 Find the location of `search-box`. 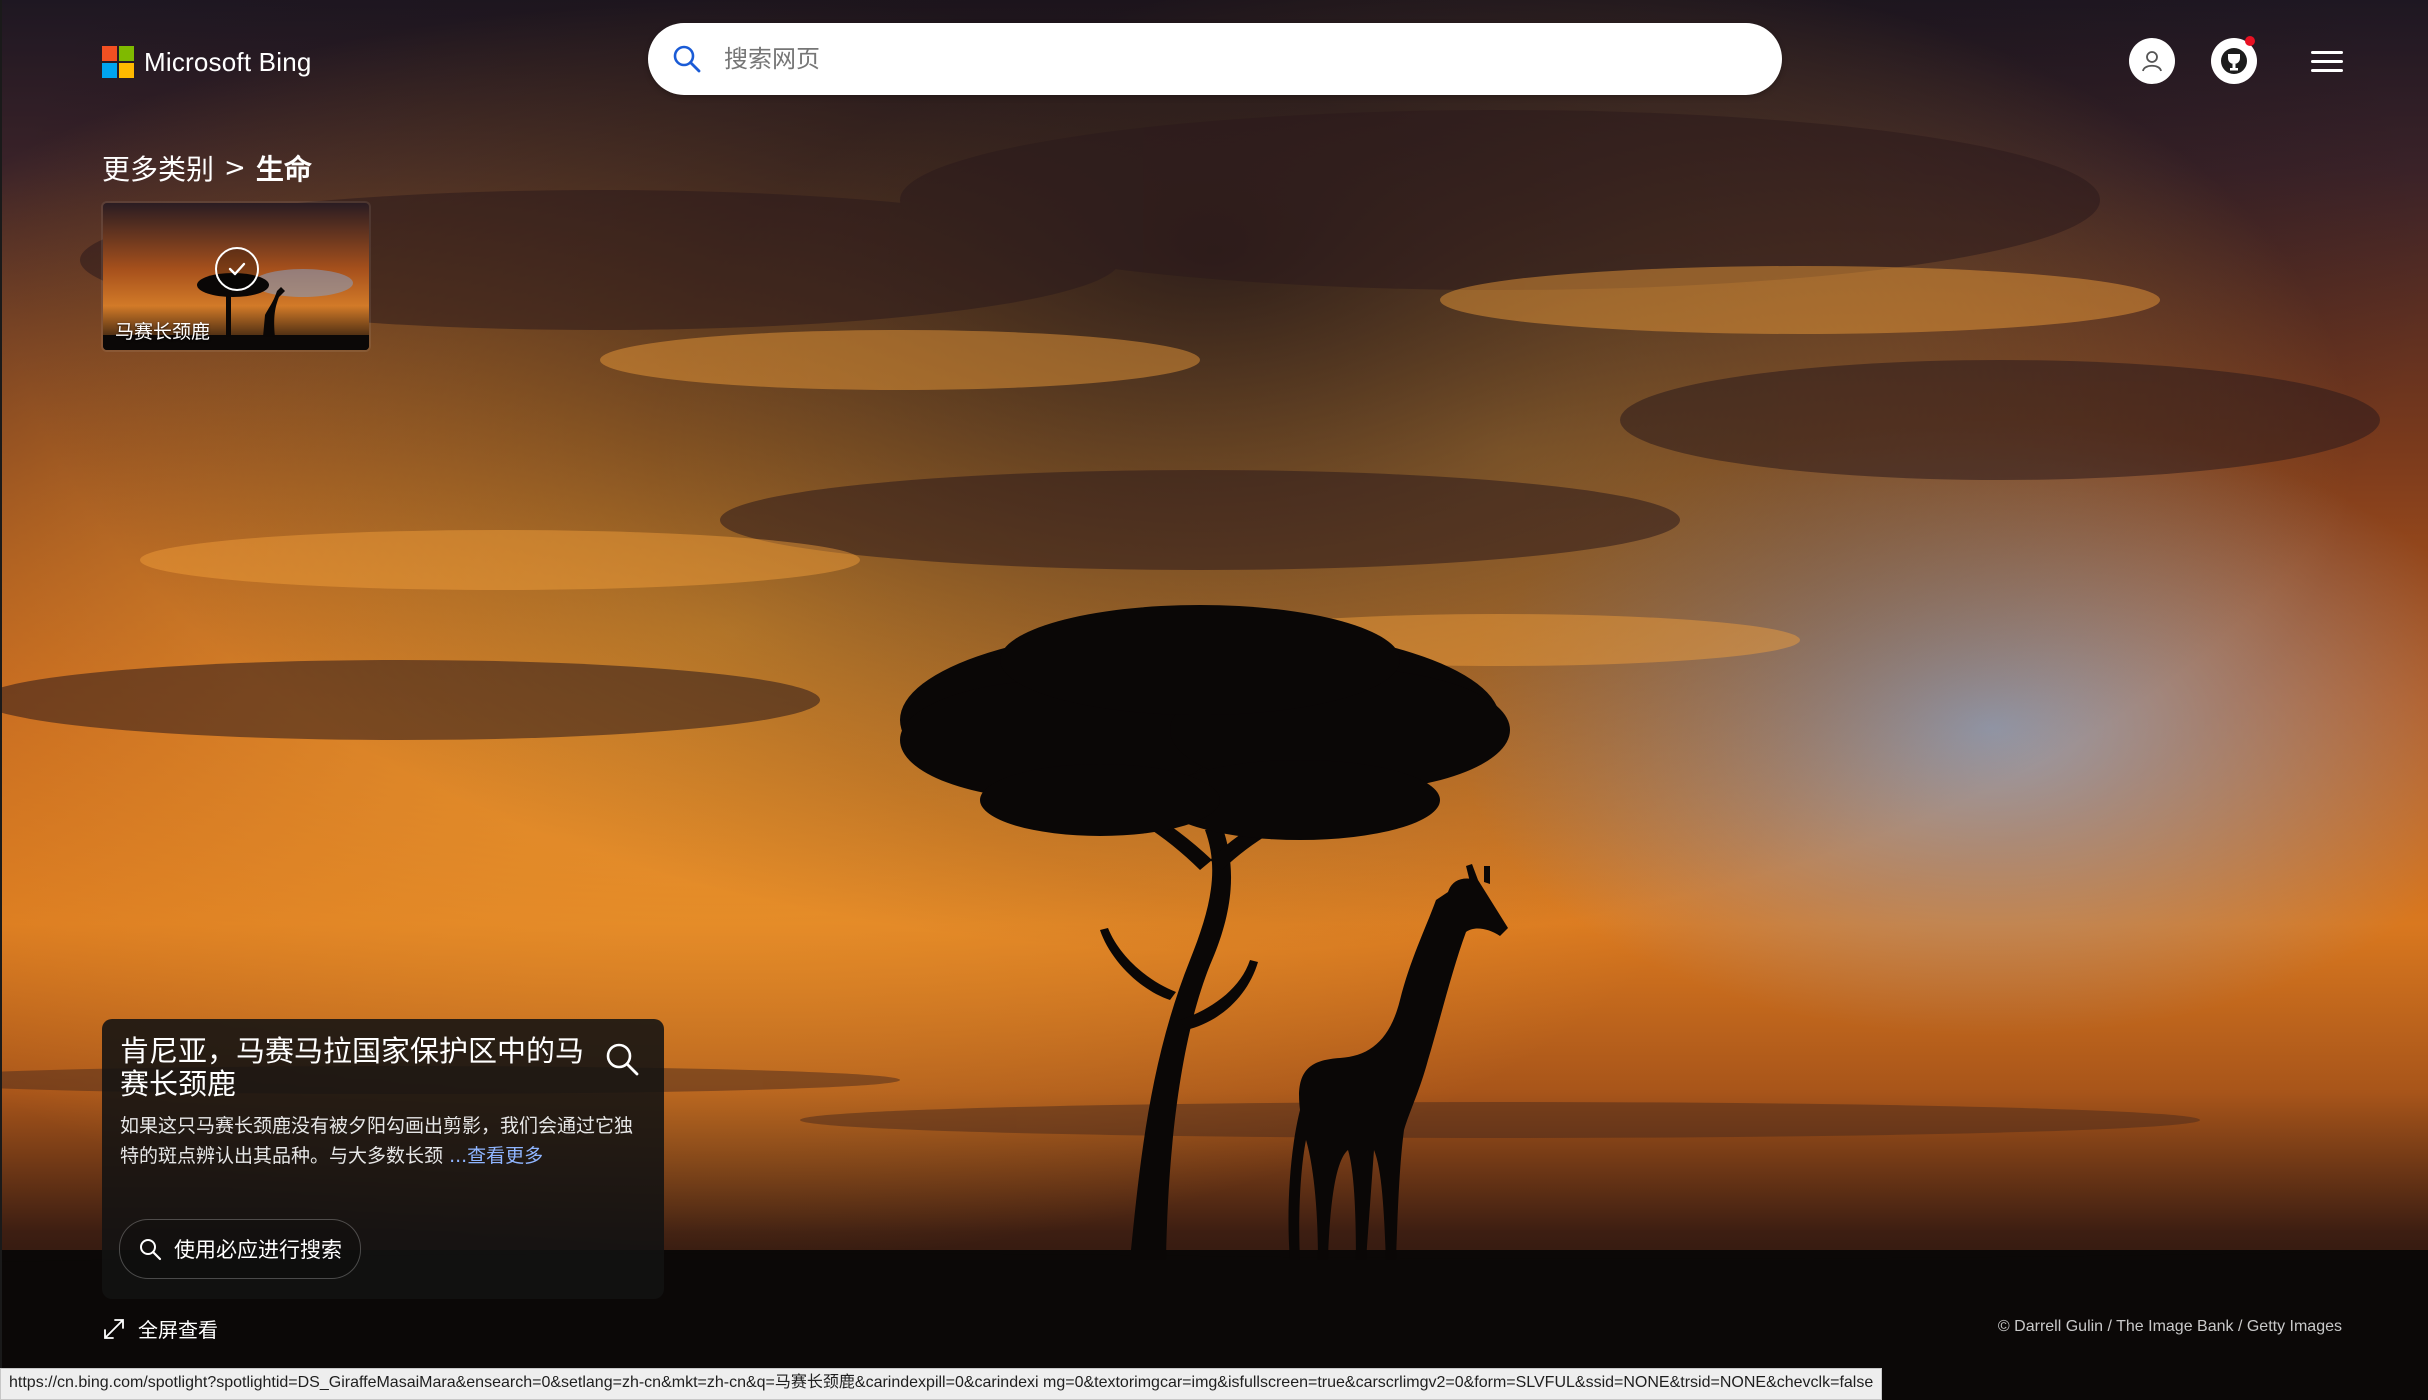

search-box is located at coordinates (1215, 59).